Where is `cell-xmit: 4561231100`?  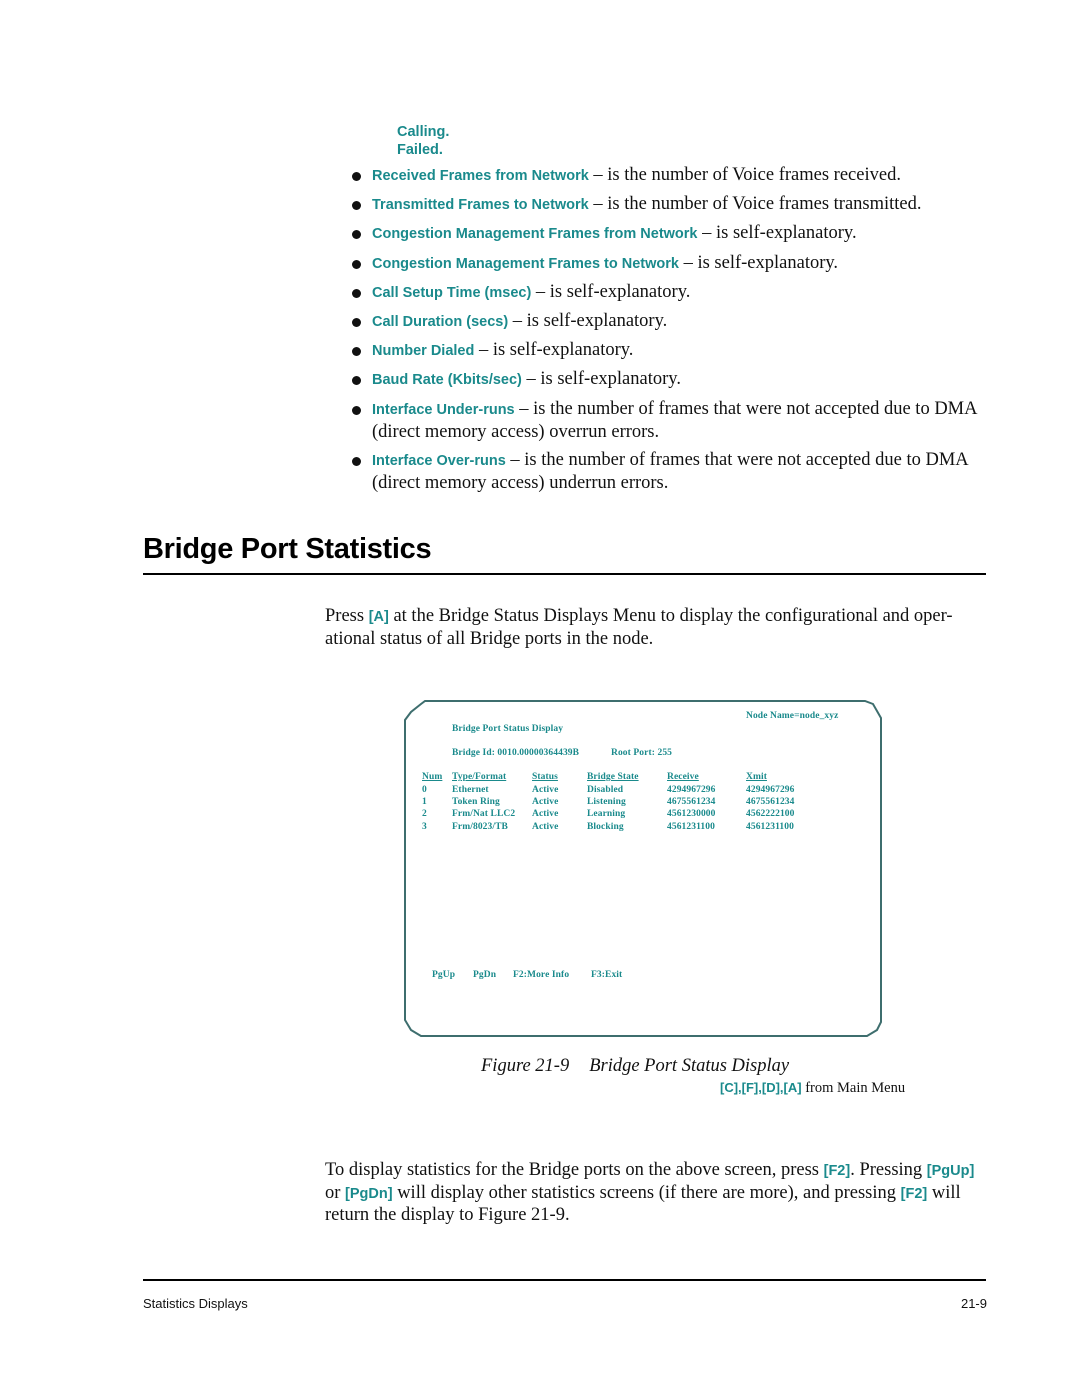 cell-xmit: 4561231100 is located at coordinates (770, 827).